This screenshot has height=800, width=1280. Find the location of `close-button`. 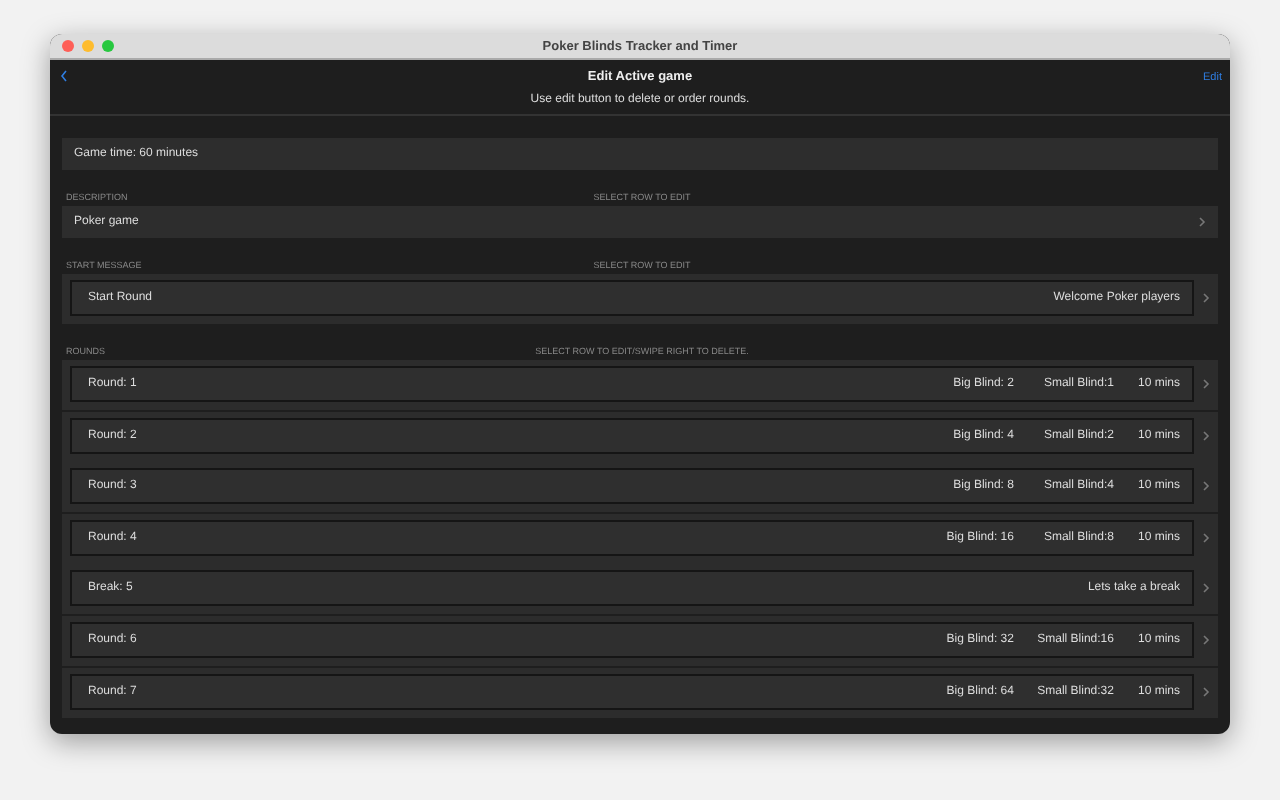

close-button is located at coordinates (68, 46).